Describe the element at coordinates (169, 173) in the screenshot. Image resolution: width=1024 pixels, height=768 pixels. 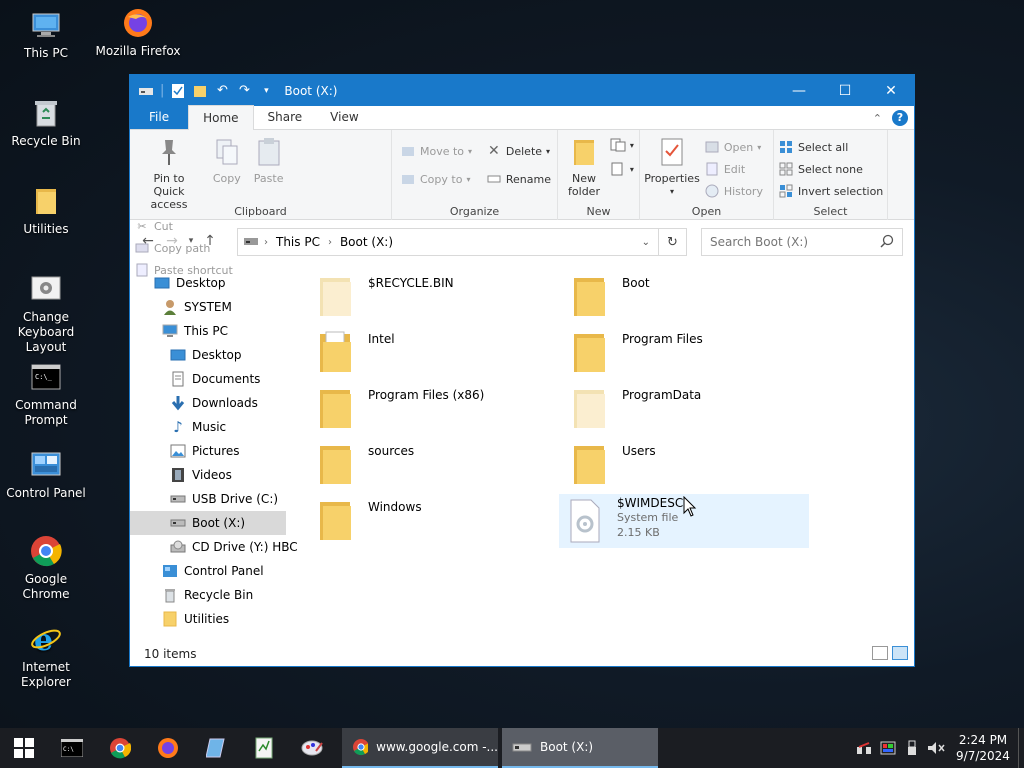
I see `pin-to-quick-access-button: Pin to Quick access` at that location.